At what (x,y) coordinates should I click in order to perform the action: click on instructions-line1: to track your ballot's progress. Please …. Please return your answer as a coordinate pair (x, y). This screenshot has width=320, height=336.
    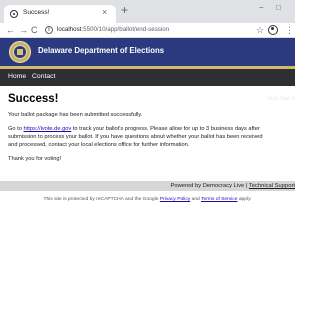
    Looking at the image, I should click on (165, 129).